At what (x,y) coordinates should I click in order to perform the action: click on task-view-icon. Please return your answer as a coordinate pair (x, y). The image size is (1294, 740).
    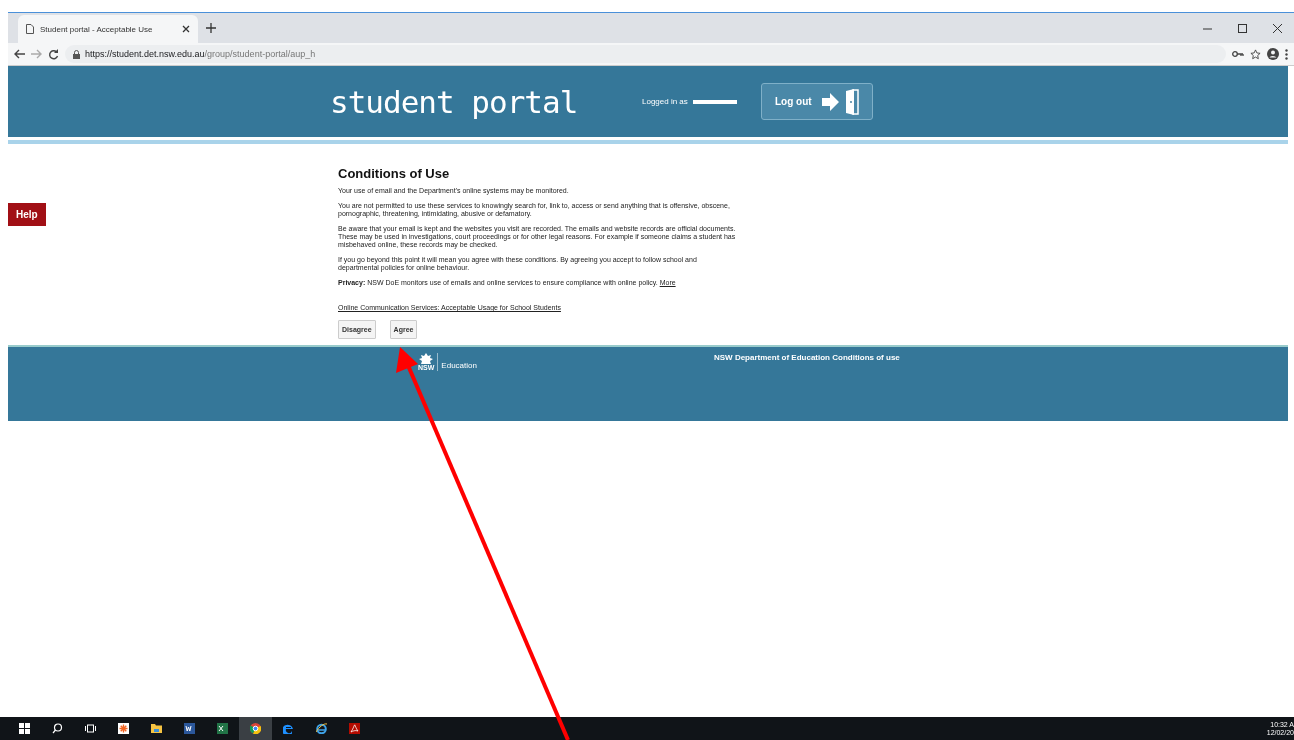
    Looking at the image, I should click on (90, 728).